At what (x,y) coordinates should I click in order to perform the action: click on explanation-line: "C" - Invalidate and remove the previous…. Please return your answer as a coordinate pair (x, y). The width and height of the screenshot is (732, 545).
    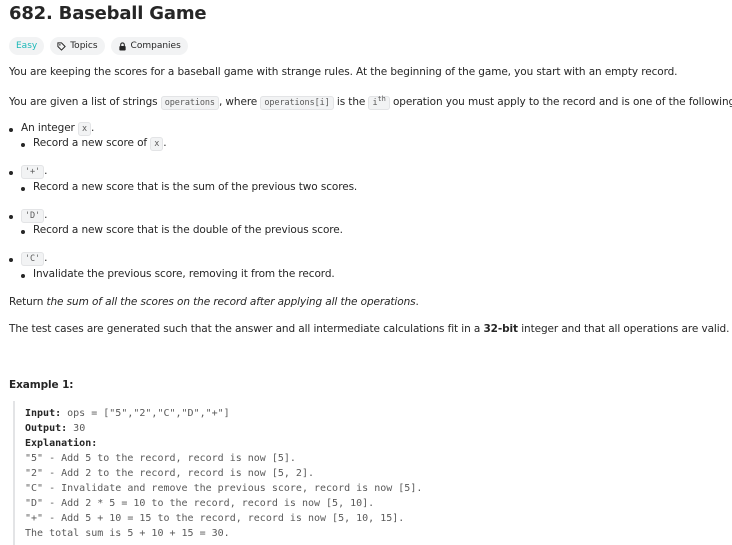
    Looking at the image, I should click on (224, 488).